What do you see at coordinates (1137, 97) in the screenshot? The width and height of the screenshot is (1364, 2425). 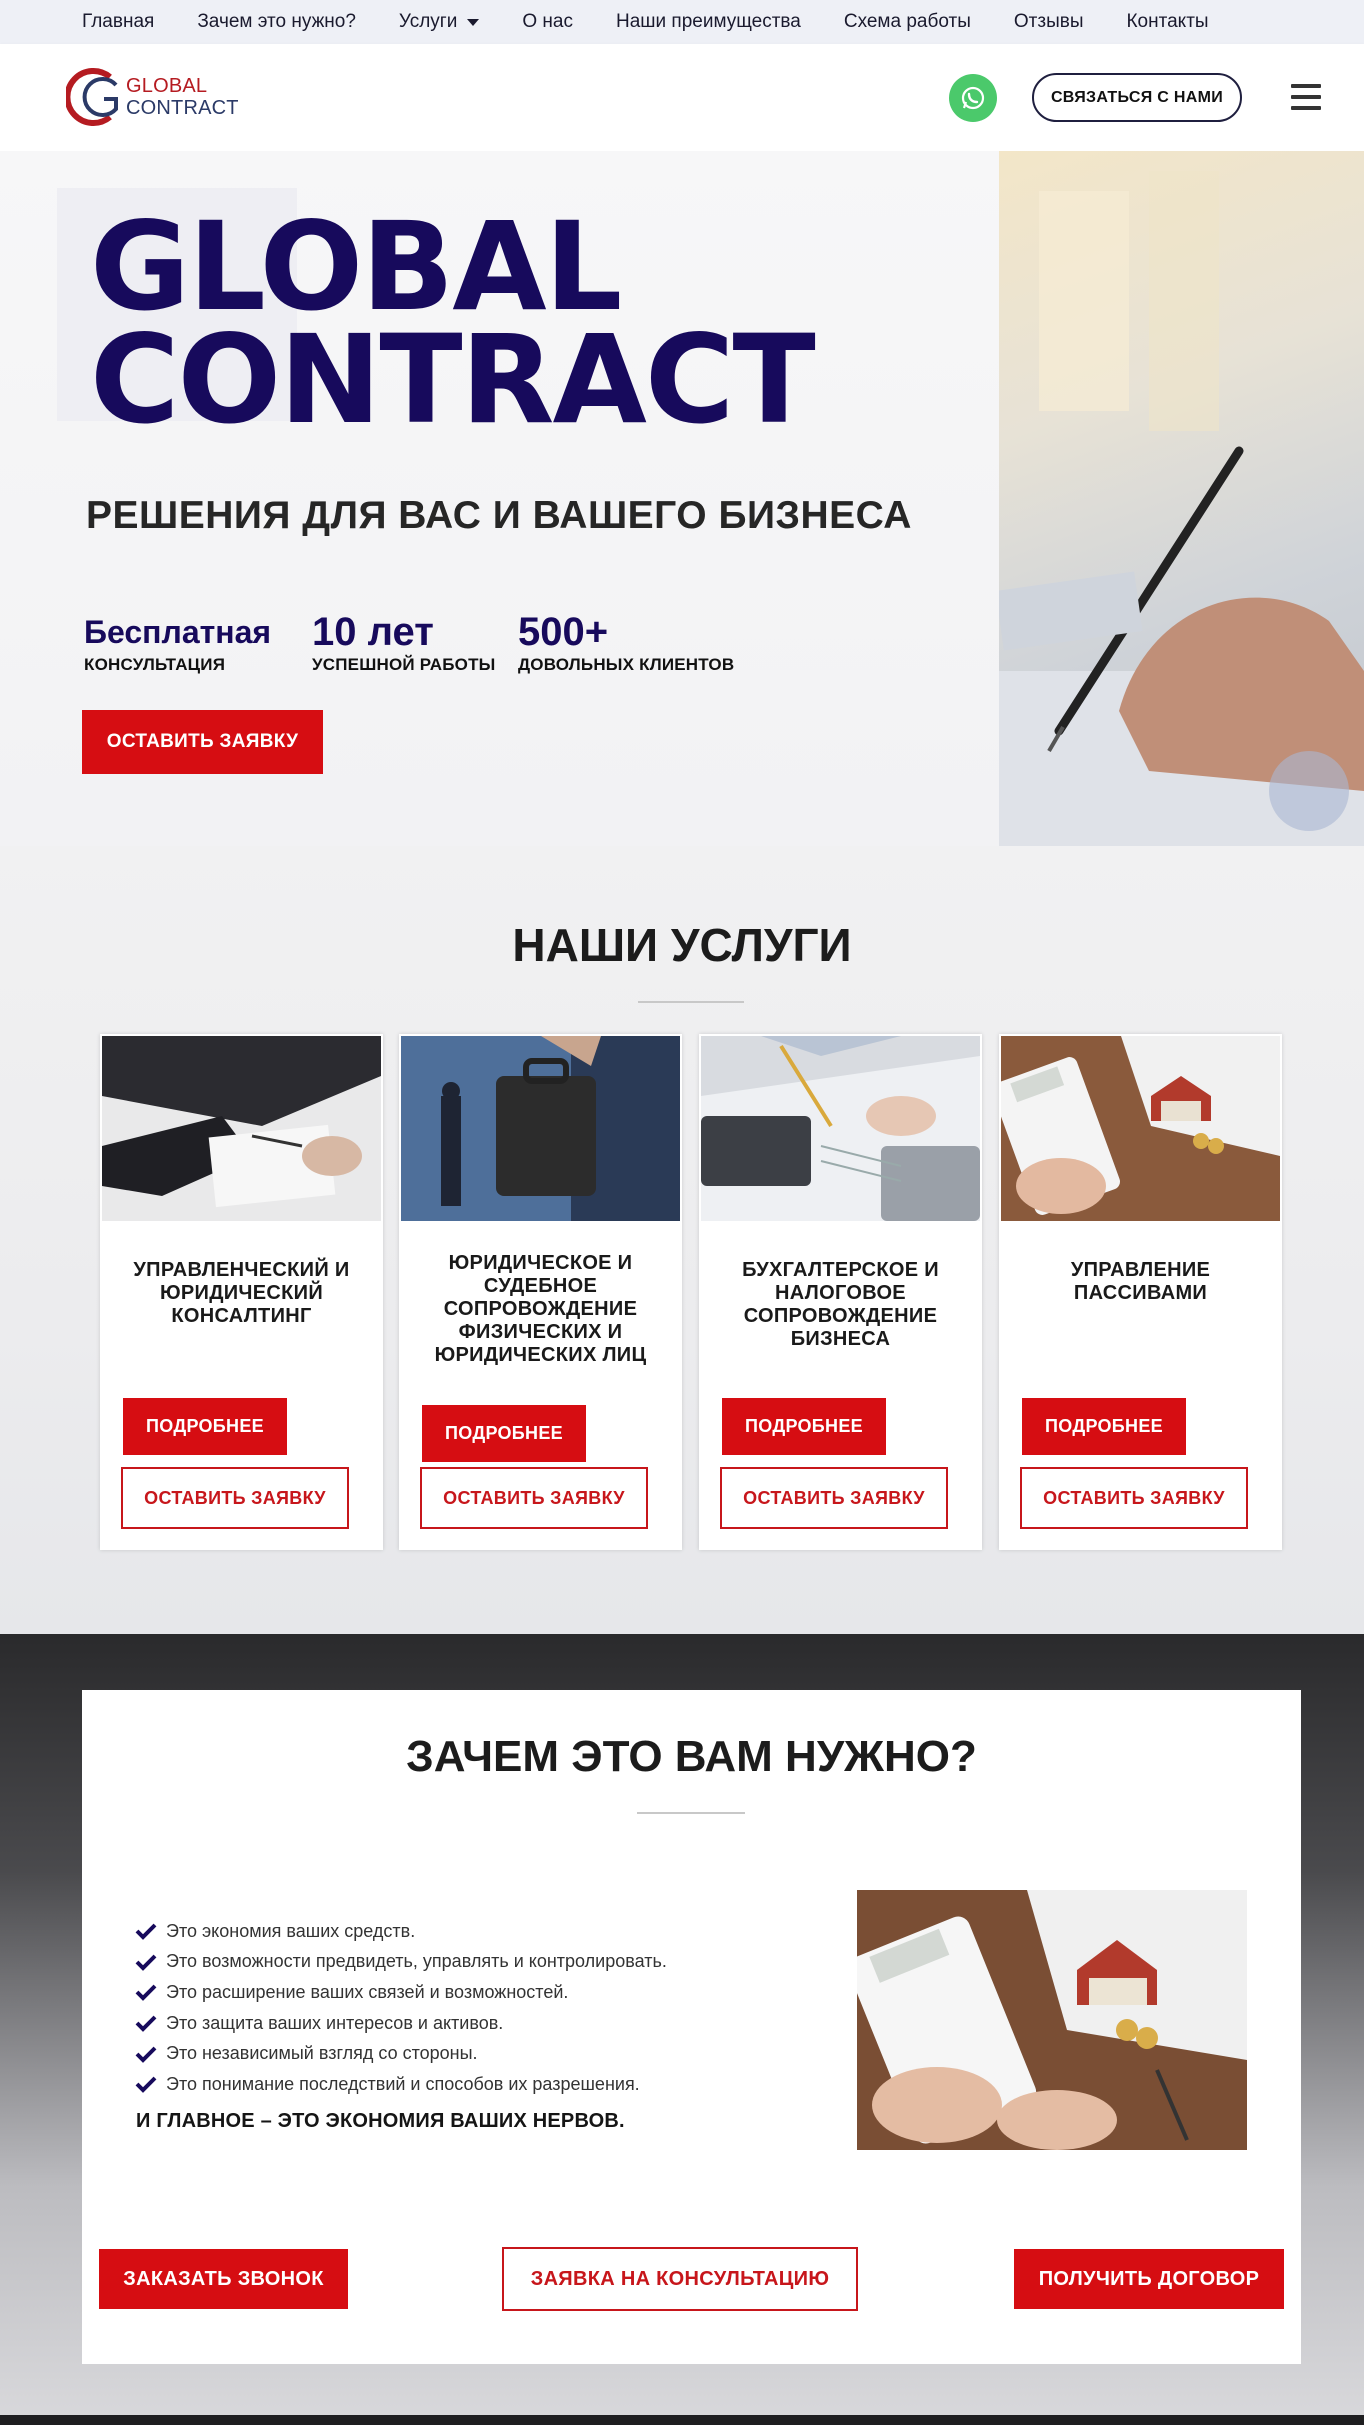 I see `contact-us-button: СВЯЗАТЬСЯ С НАМИ` at bounding box center [1137, 97].